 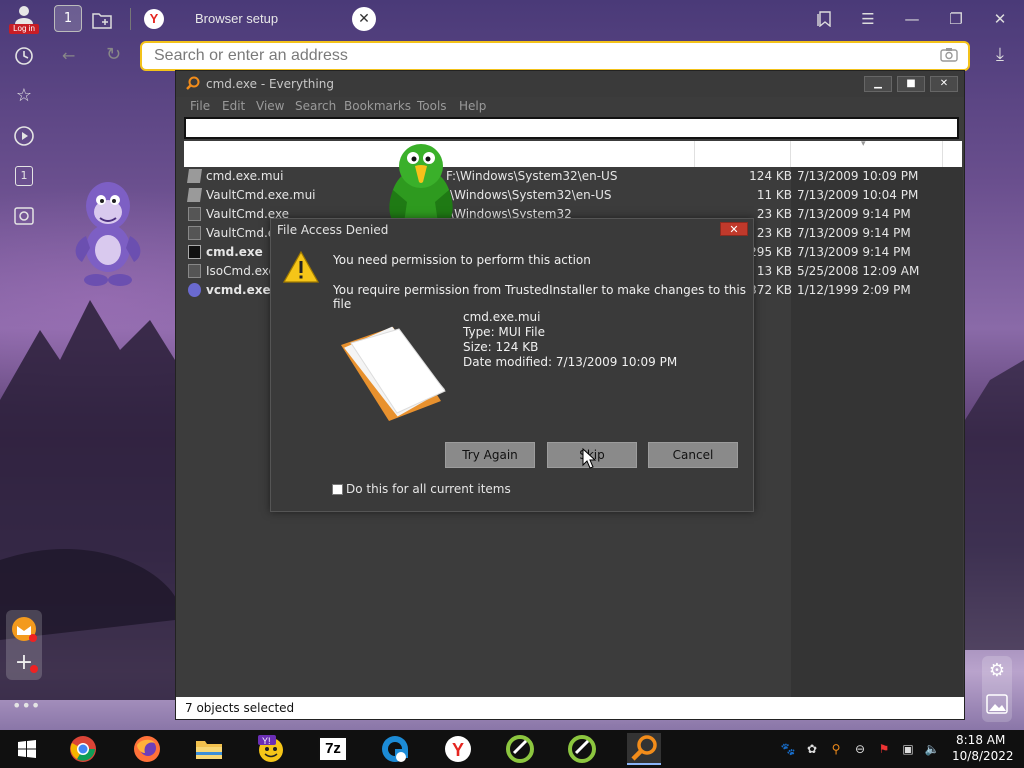 What do you see at coordinates (27, 749) in the screenshot?
I see `windows-start-icon` at bounding box center [27, 749].